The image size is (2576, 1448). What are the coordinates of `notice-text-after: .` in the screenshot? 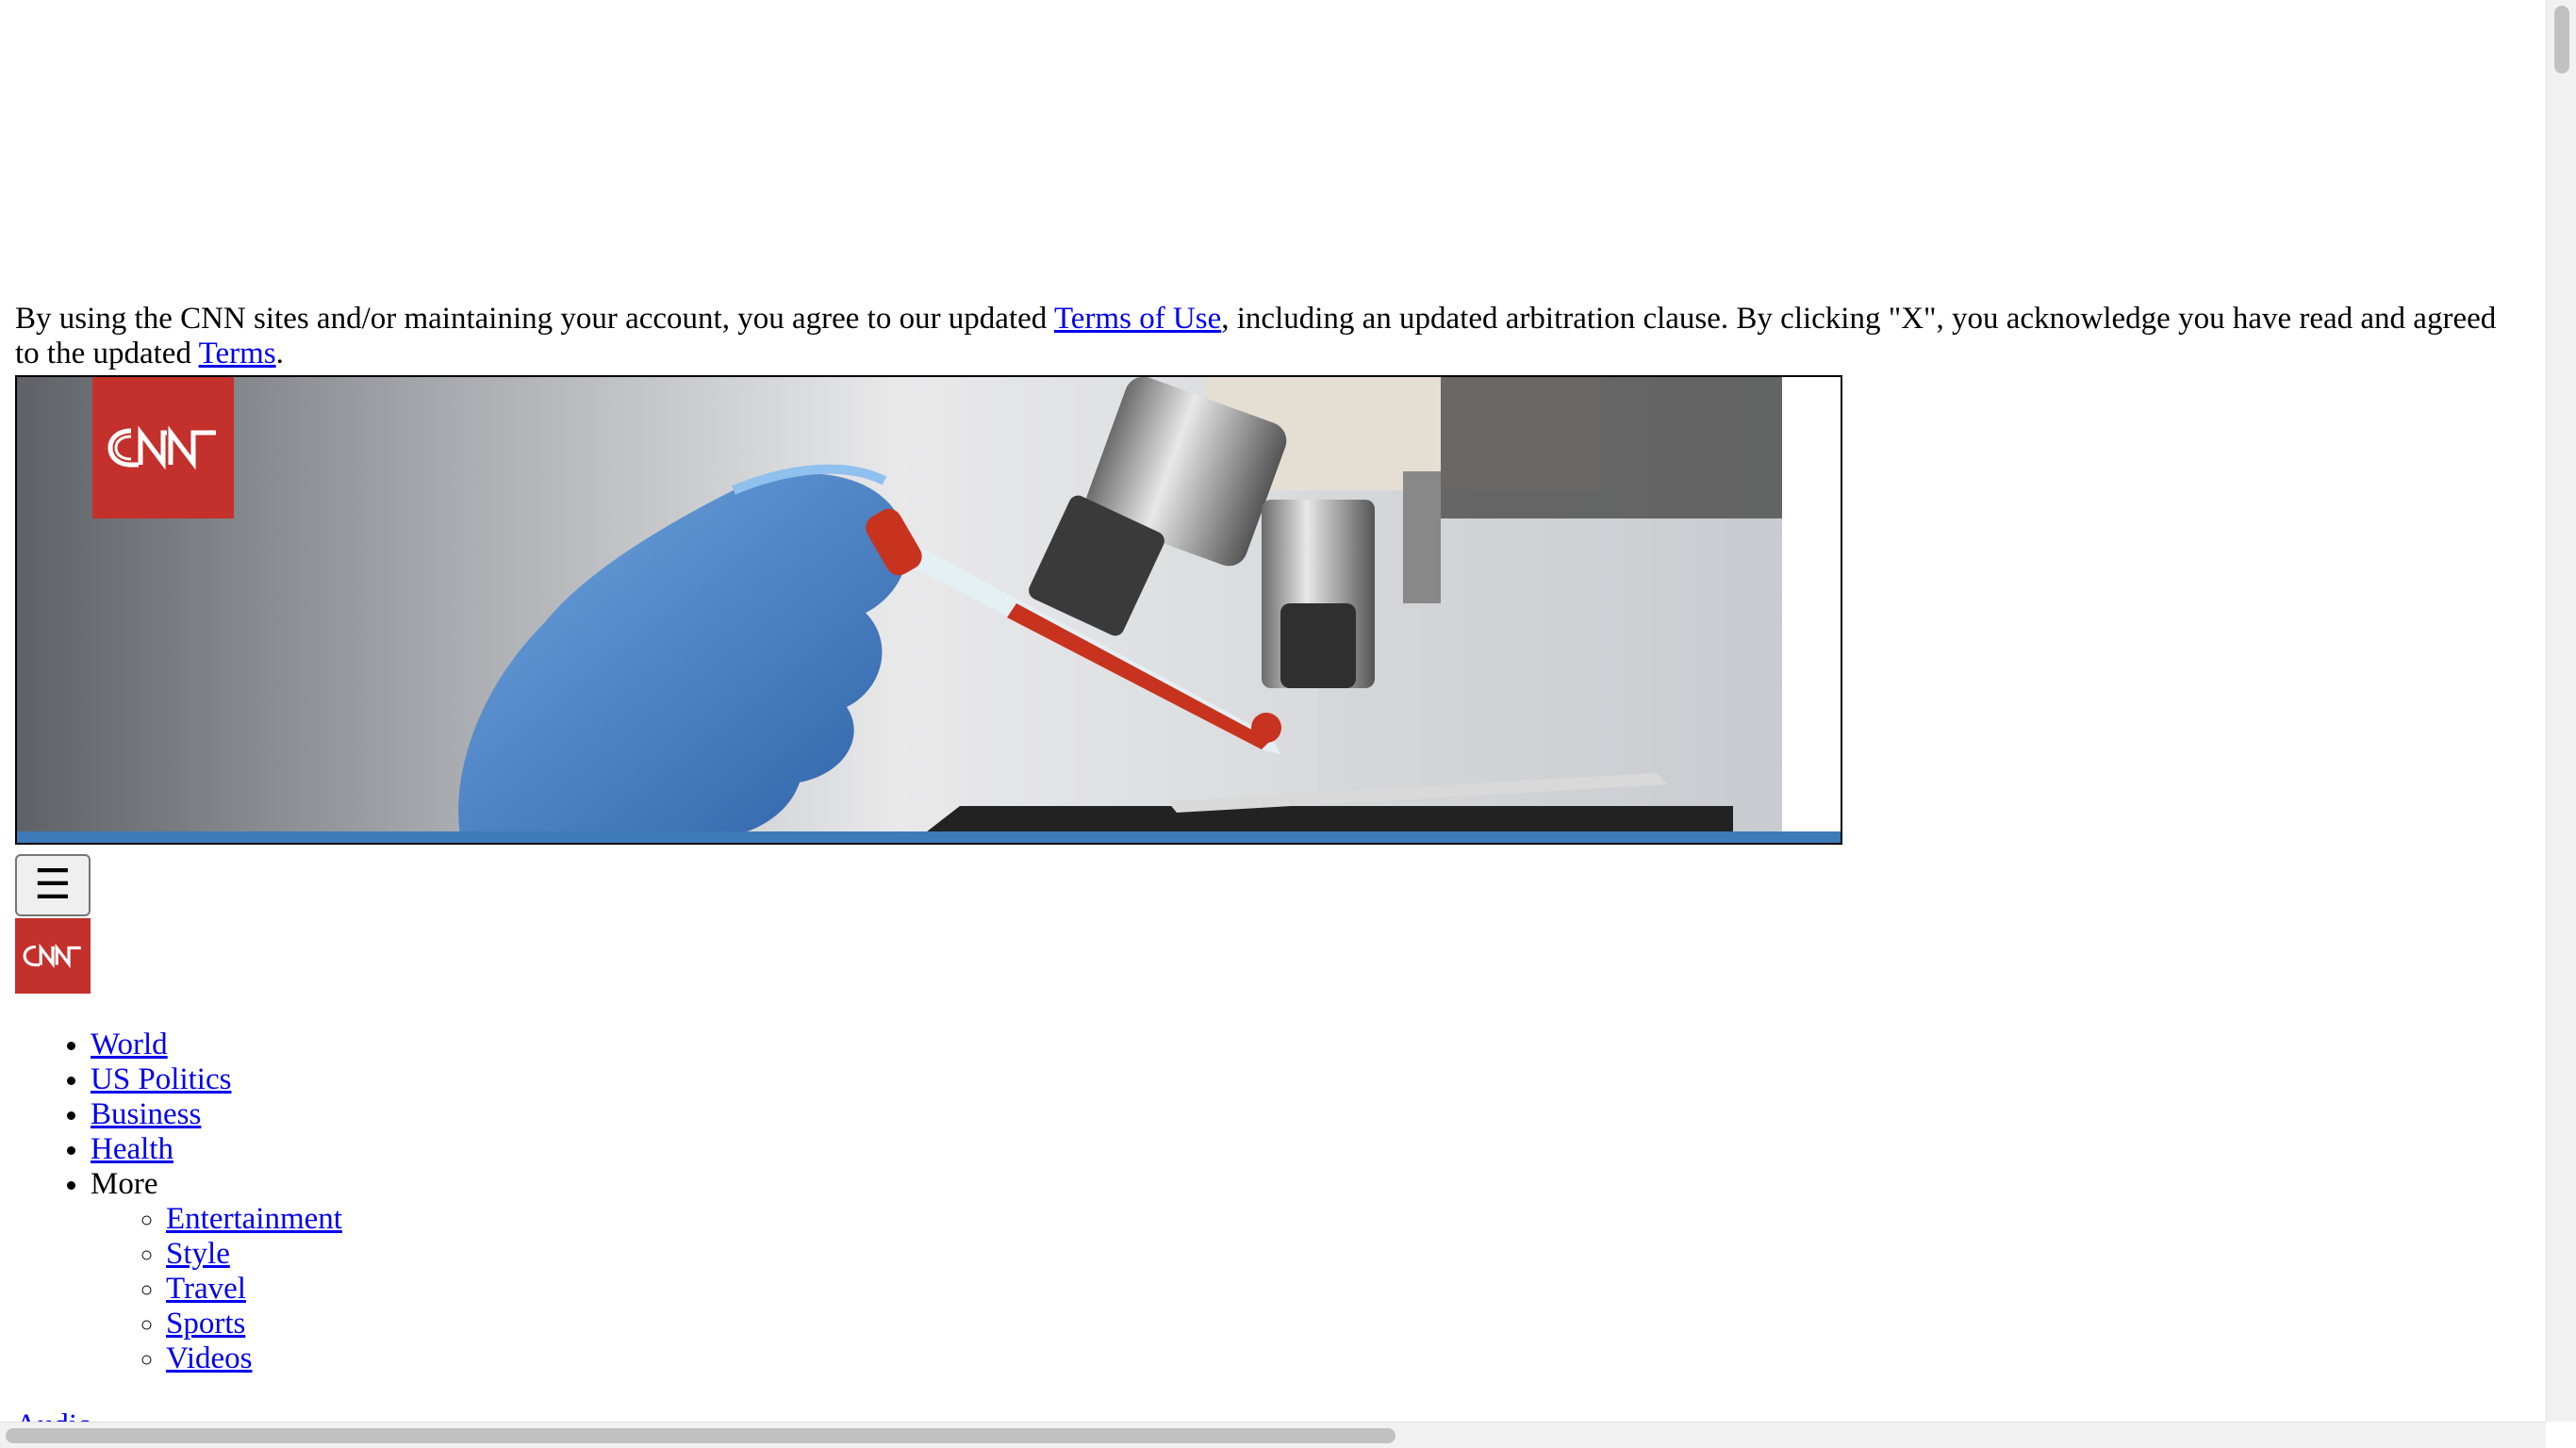 It's located at (279, 353).